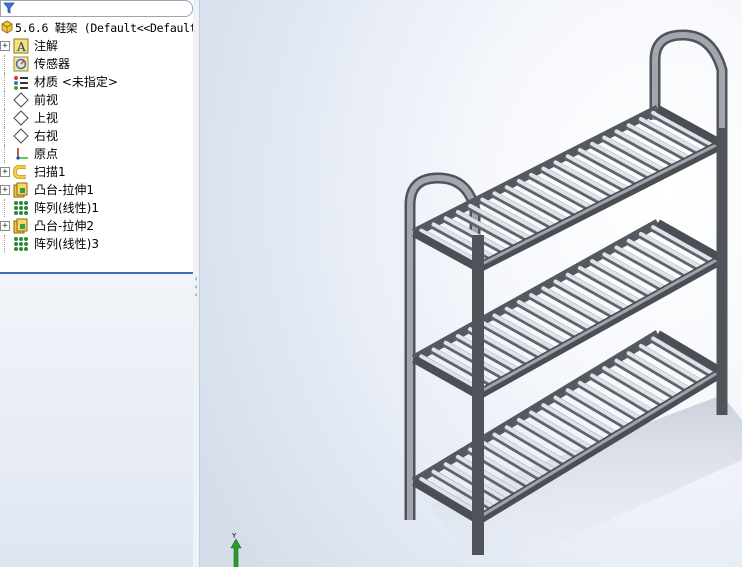 The image size is (742, 567). What do you see at coordinates (7, 27) in the screenshot?
I see `part-icon` at bounding box center [7, 27].